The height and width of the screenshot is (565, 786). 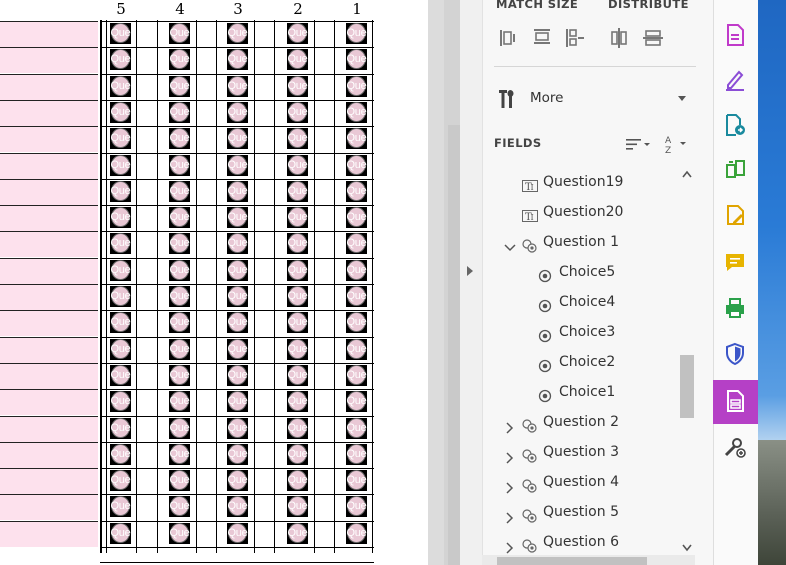 I want to click on field-group-item: Question 4, so click(x=580, y=482).